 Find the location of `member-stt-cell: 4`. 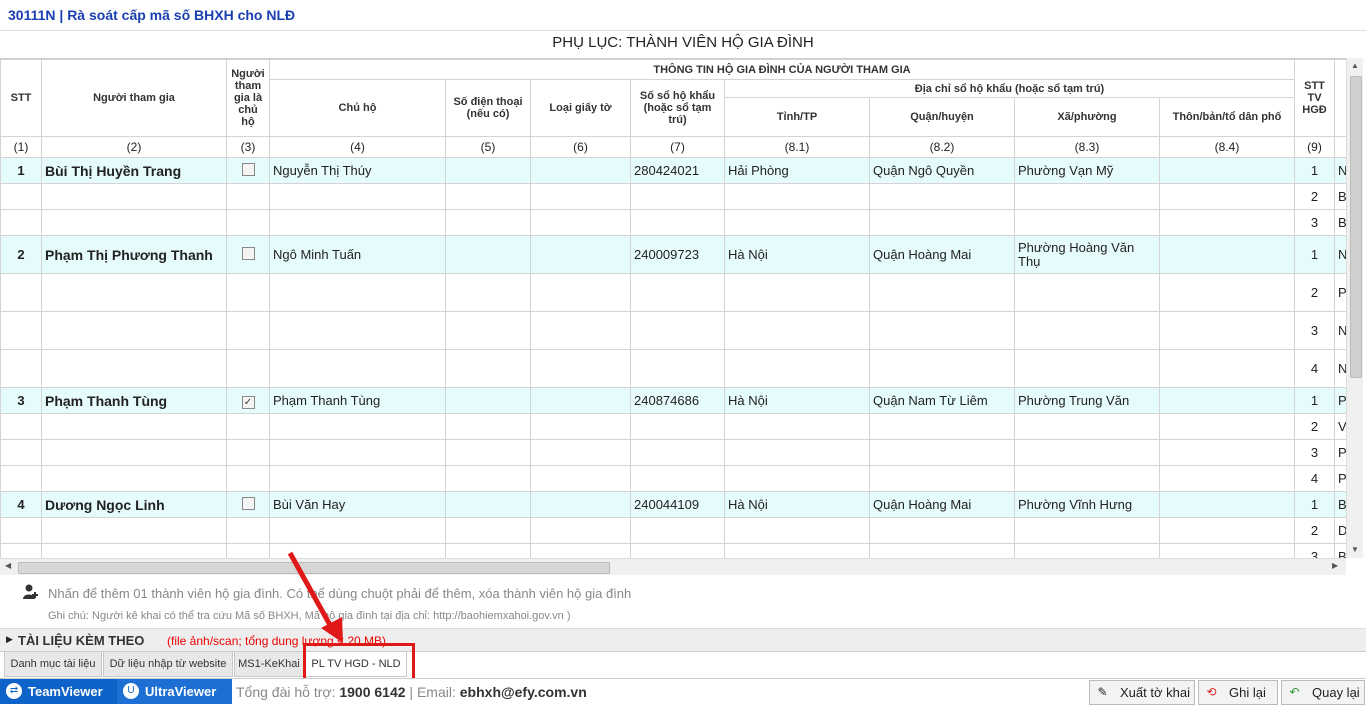

member-stt-cell: 4 is located at coordinates (1314, 368).